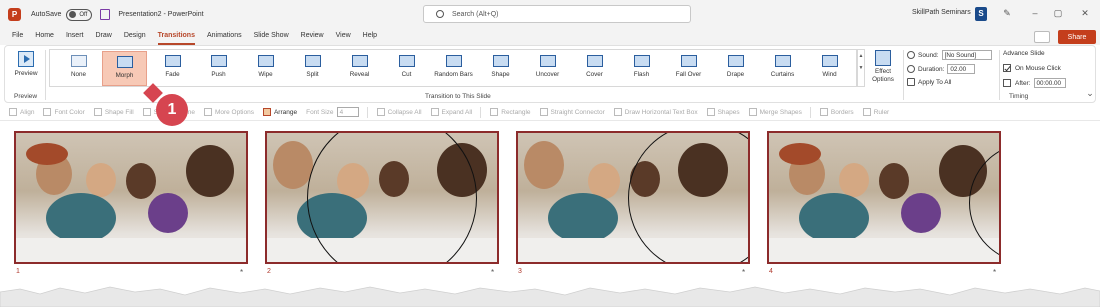 The height and width of the screenshot is (307, 1100). What do you see at coordinates (966, 55) in the screenshot?
I see `sound-dropdown: [No Sound]` at bounding box center [966, 55].